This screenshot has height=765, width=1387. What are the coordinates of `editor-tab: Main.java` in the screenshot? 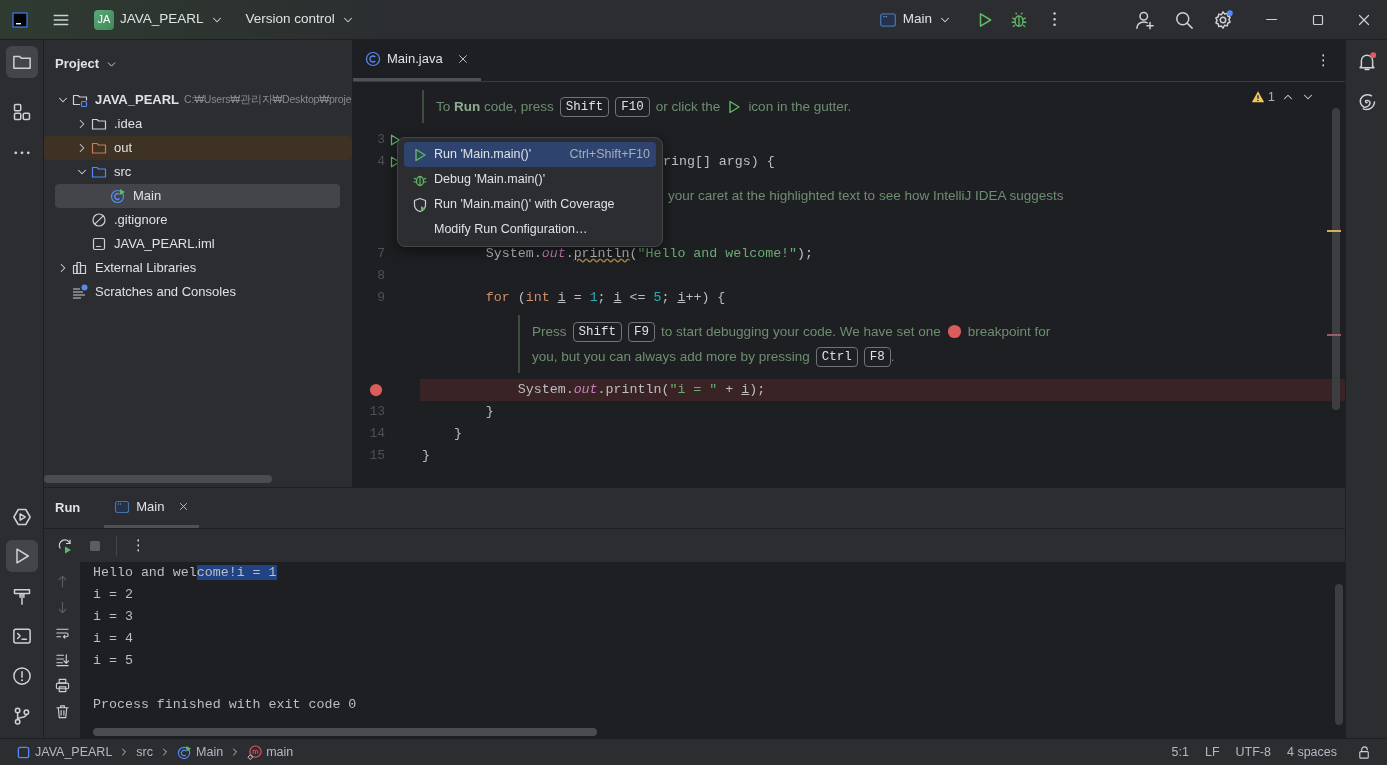 It's located at (417, 60).